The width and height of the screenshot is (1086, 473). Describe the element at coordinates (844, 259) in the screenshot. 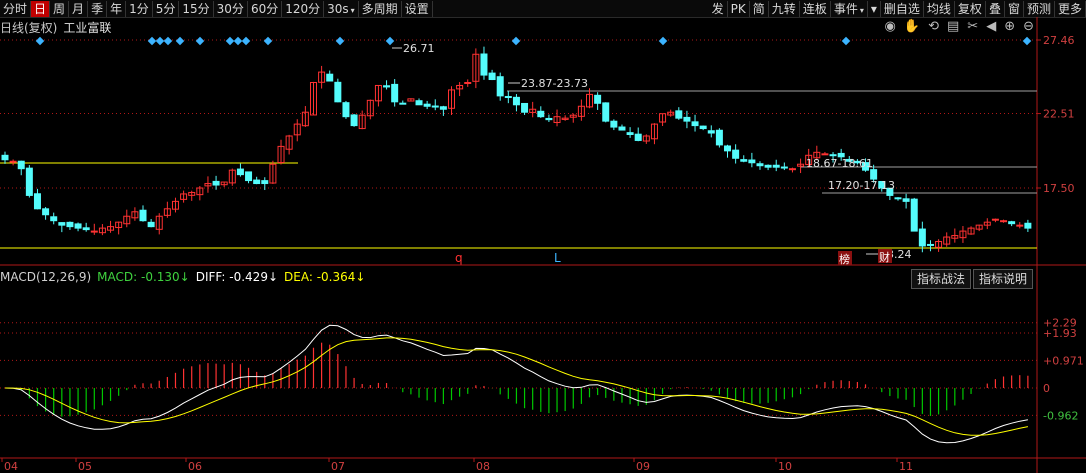

I see `badge-bang: 榜` at that location.